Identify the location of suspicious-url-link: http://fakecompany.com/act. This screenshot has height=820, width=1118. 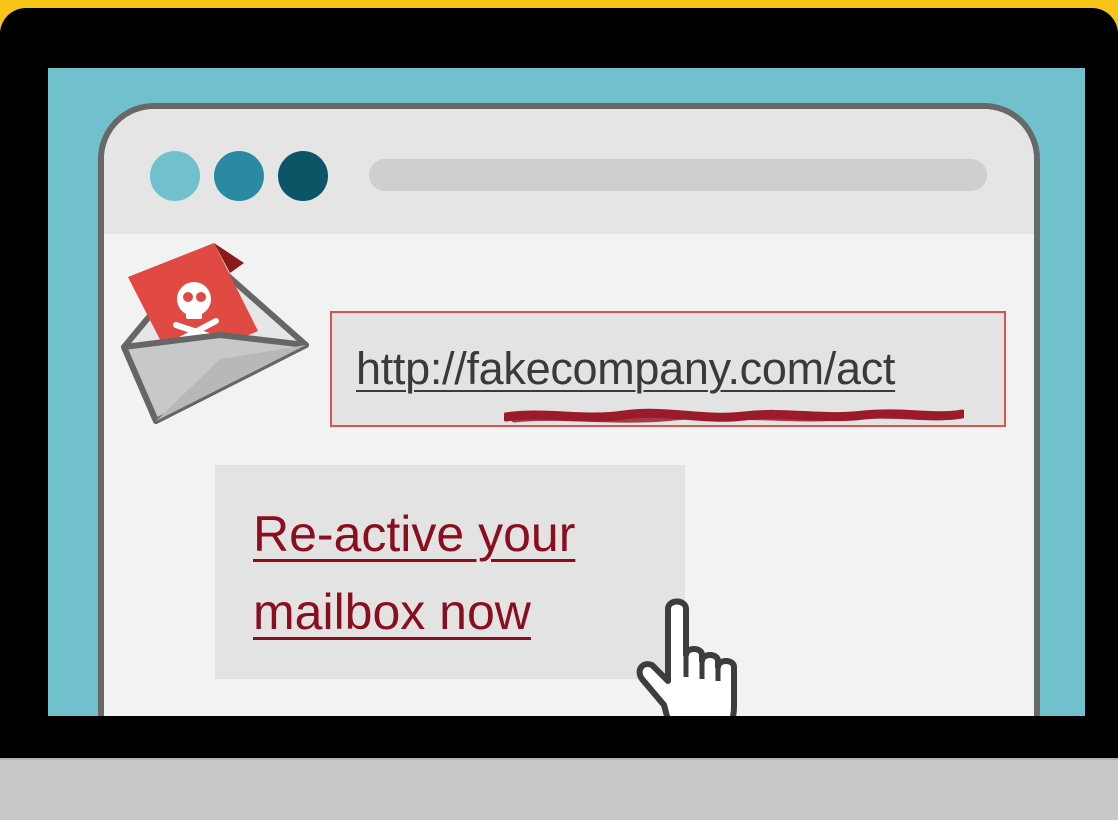
(625, 369).